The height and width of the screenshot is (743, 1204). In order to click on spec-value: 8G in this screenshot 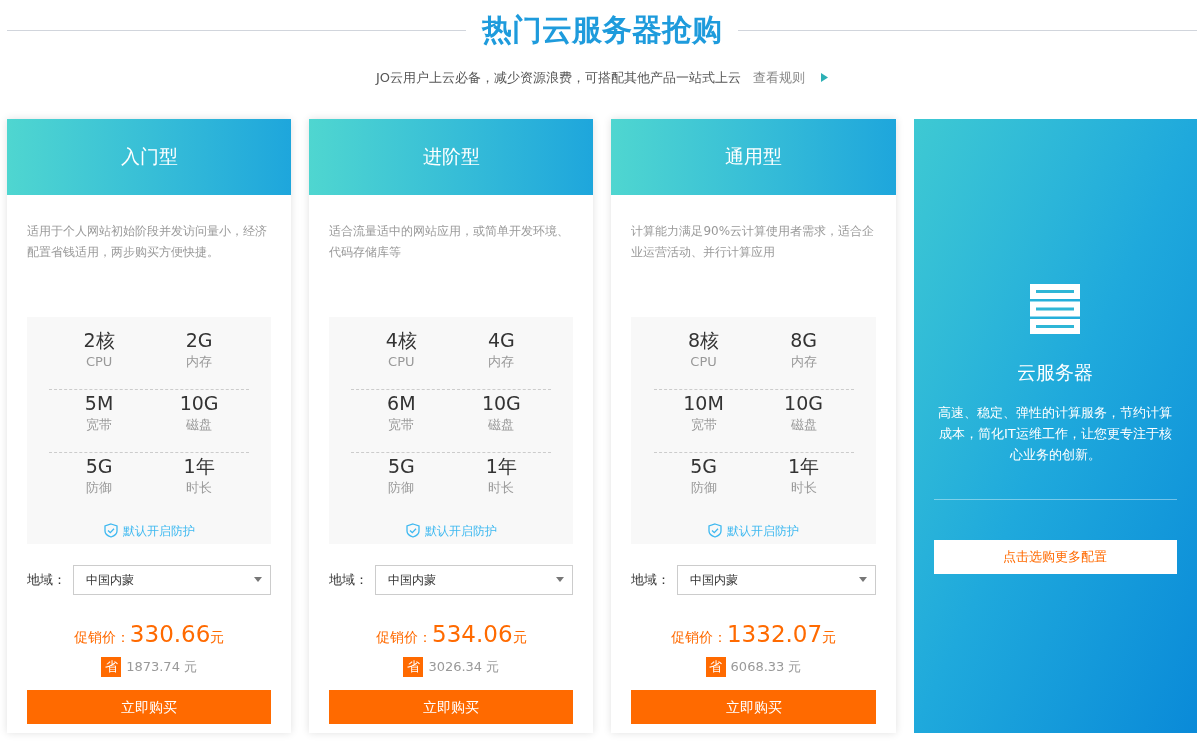, I will do `click(803, 339)`.